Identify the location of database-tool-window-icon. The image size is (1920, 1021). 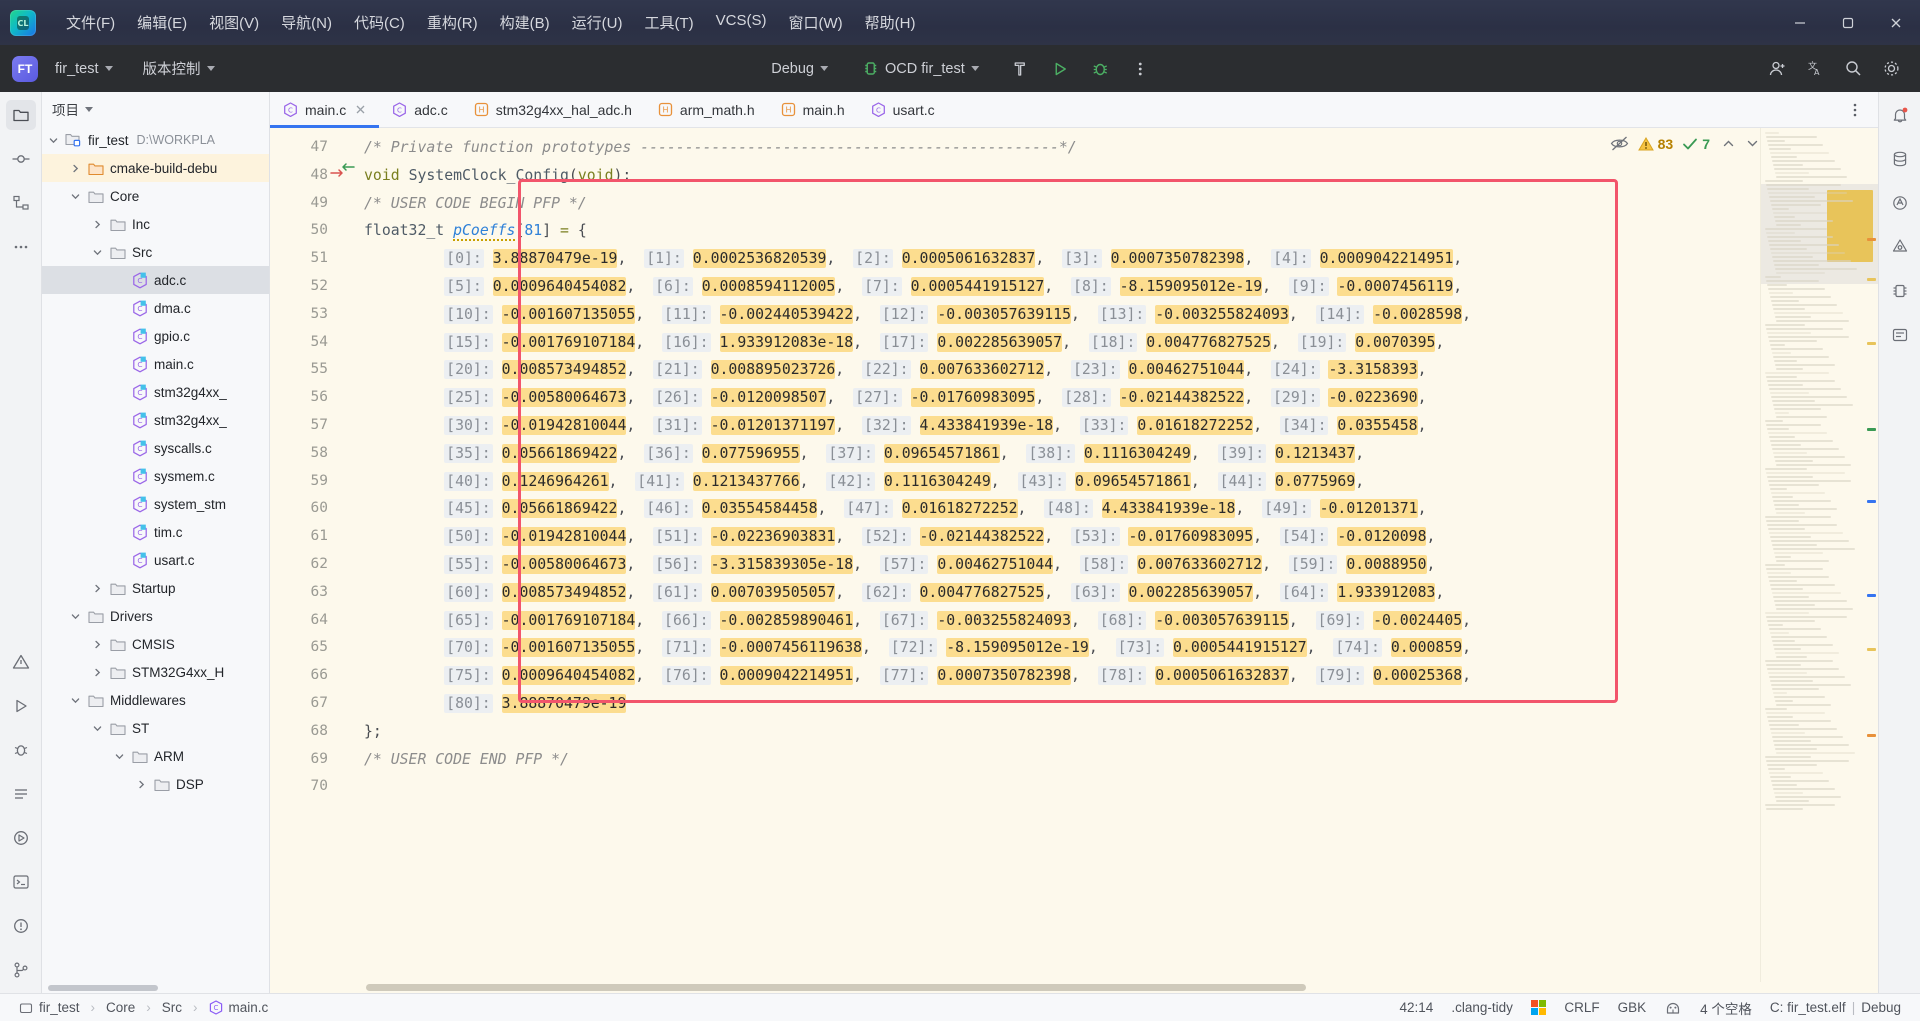
(1900, 159).